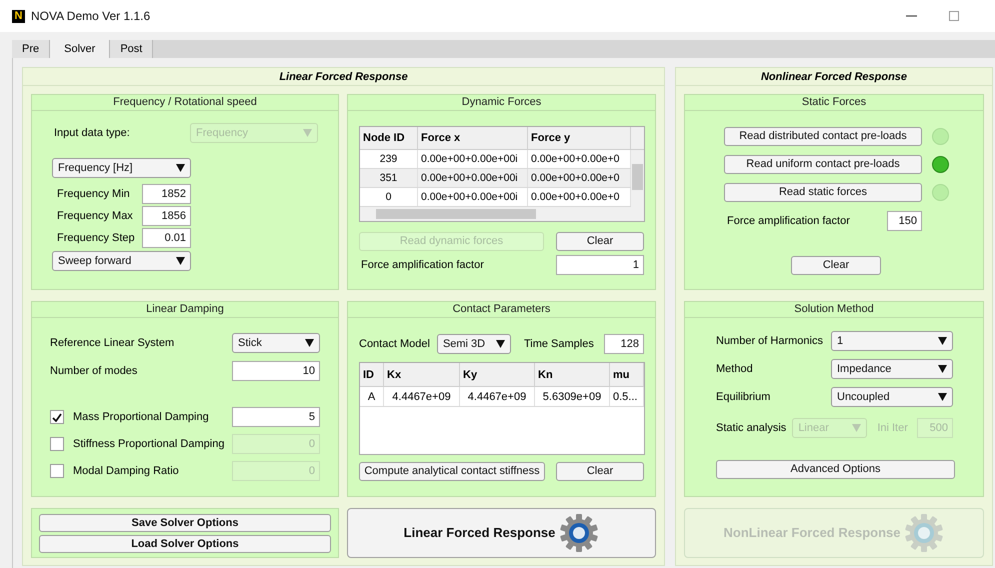  What do you see at coordinates (389, 159) in the screenshot?
I see `table-cell: 239` at bounding box center [389, 159].